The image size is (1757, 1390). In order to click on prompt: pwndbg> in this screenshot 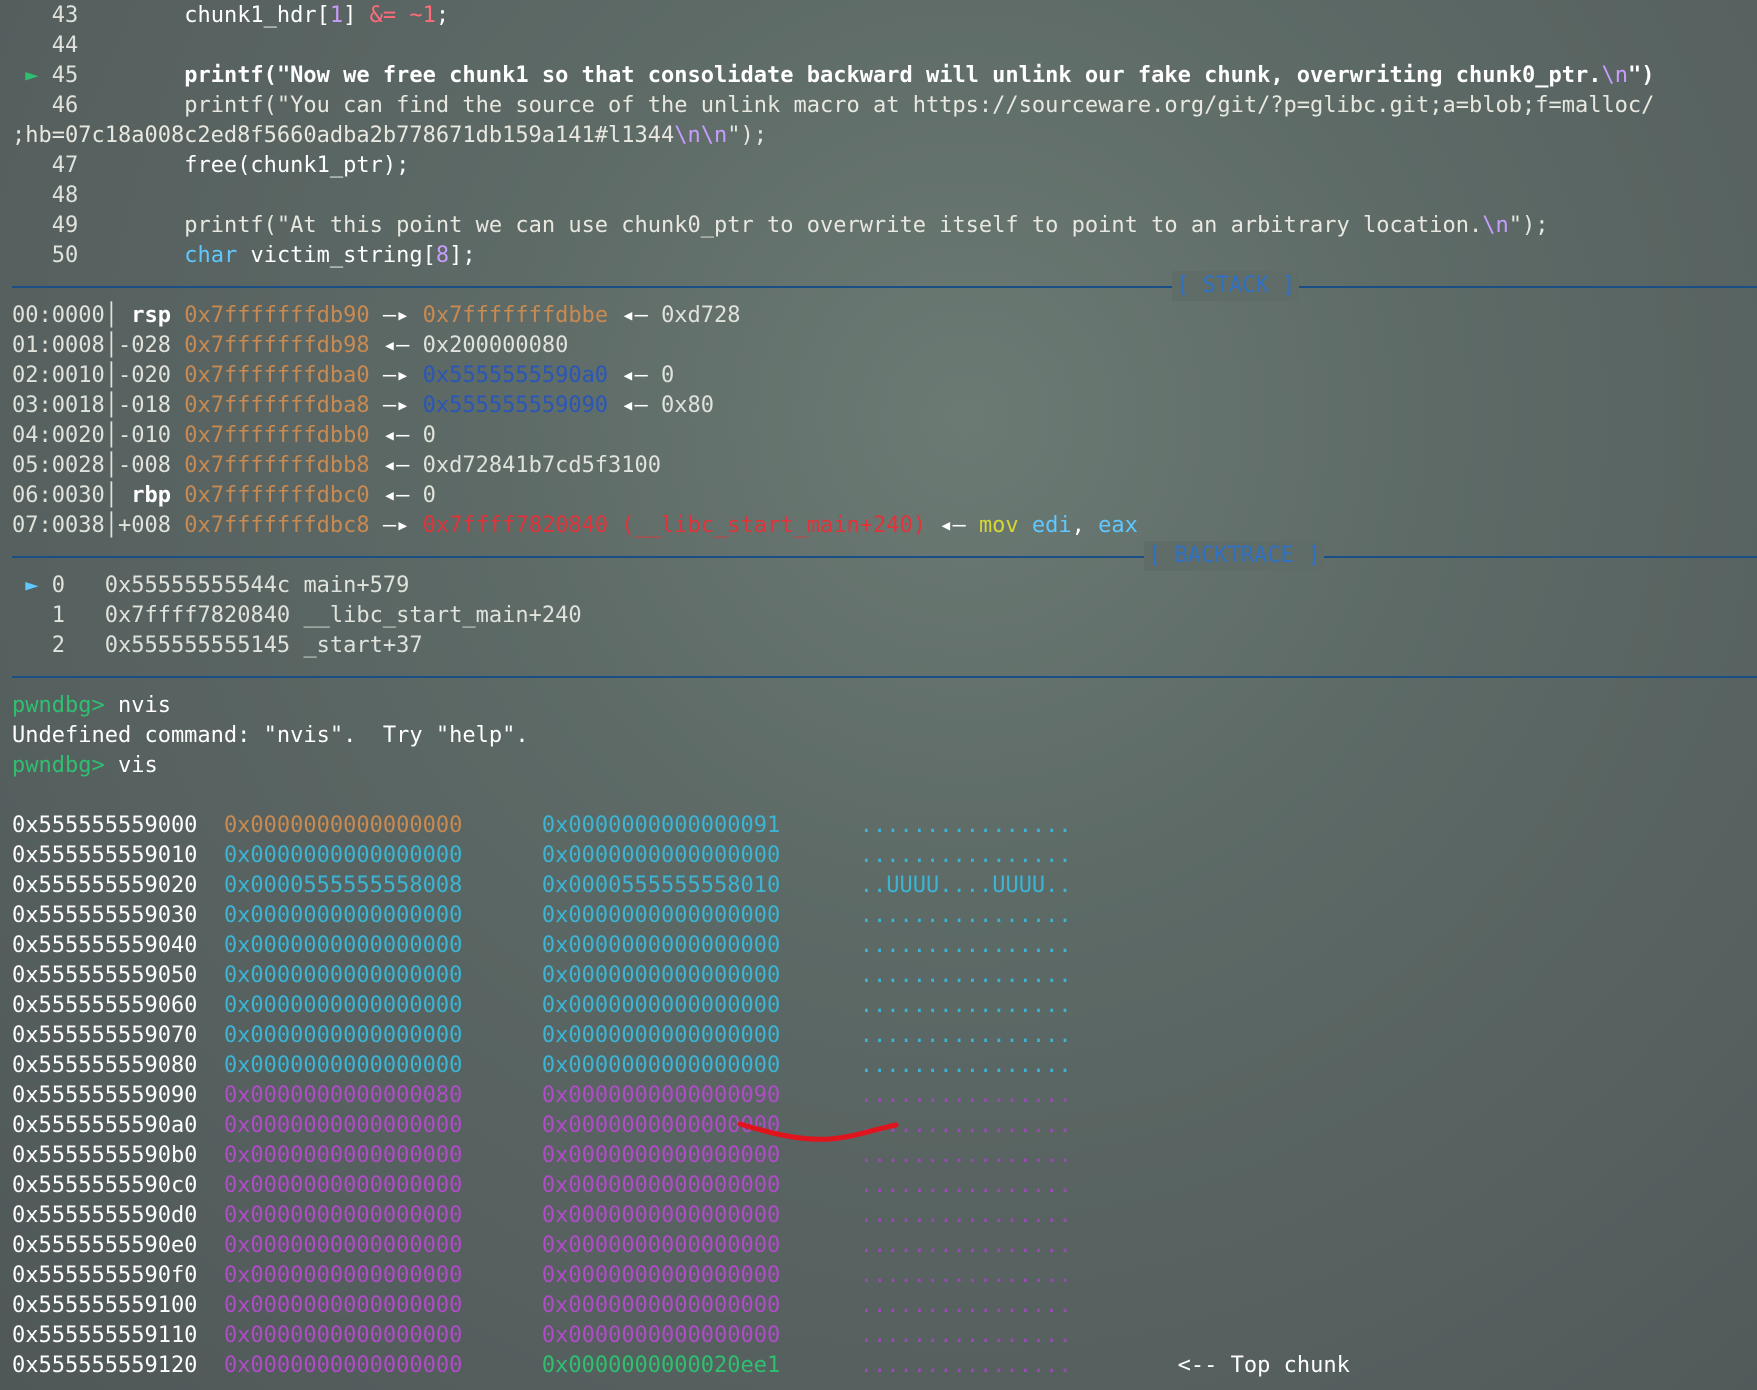, I will do `click(58, 705)`.